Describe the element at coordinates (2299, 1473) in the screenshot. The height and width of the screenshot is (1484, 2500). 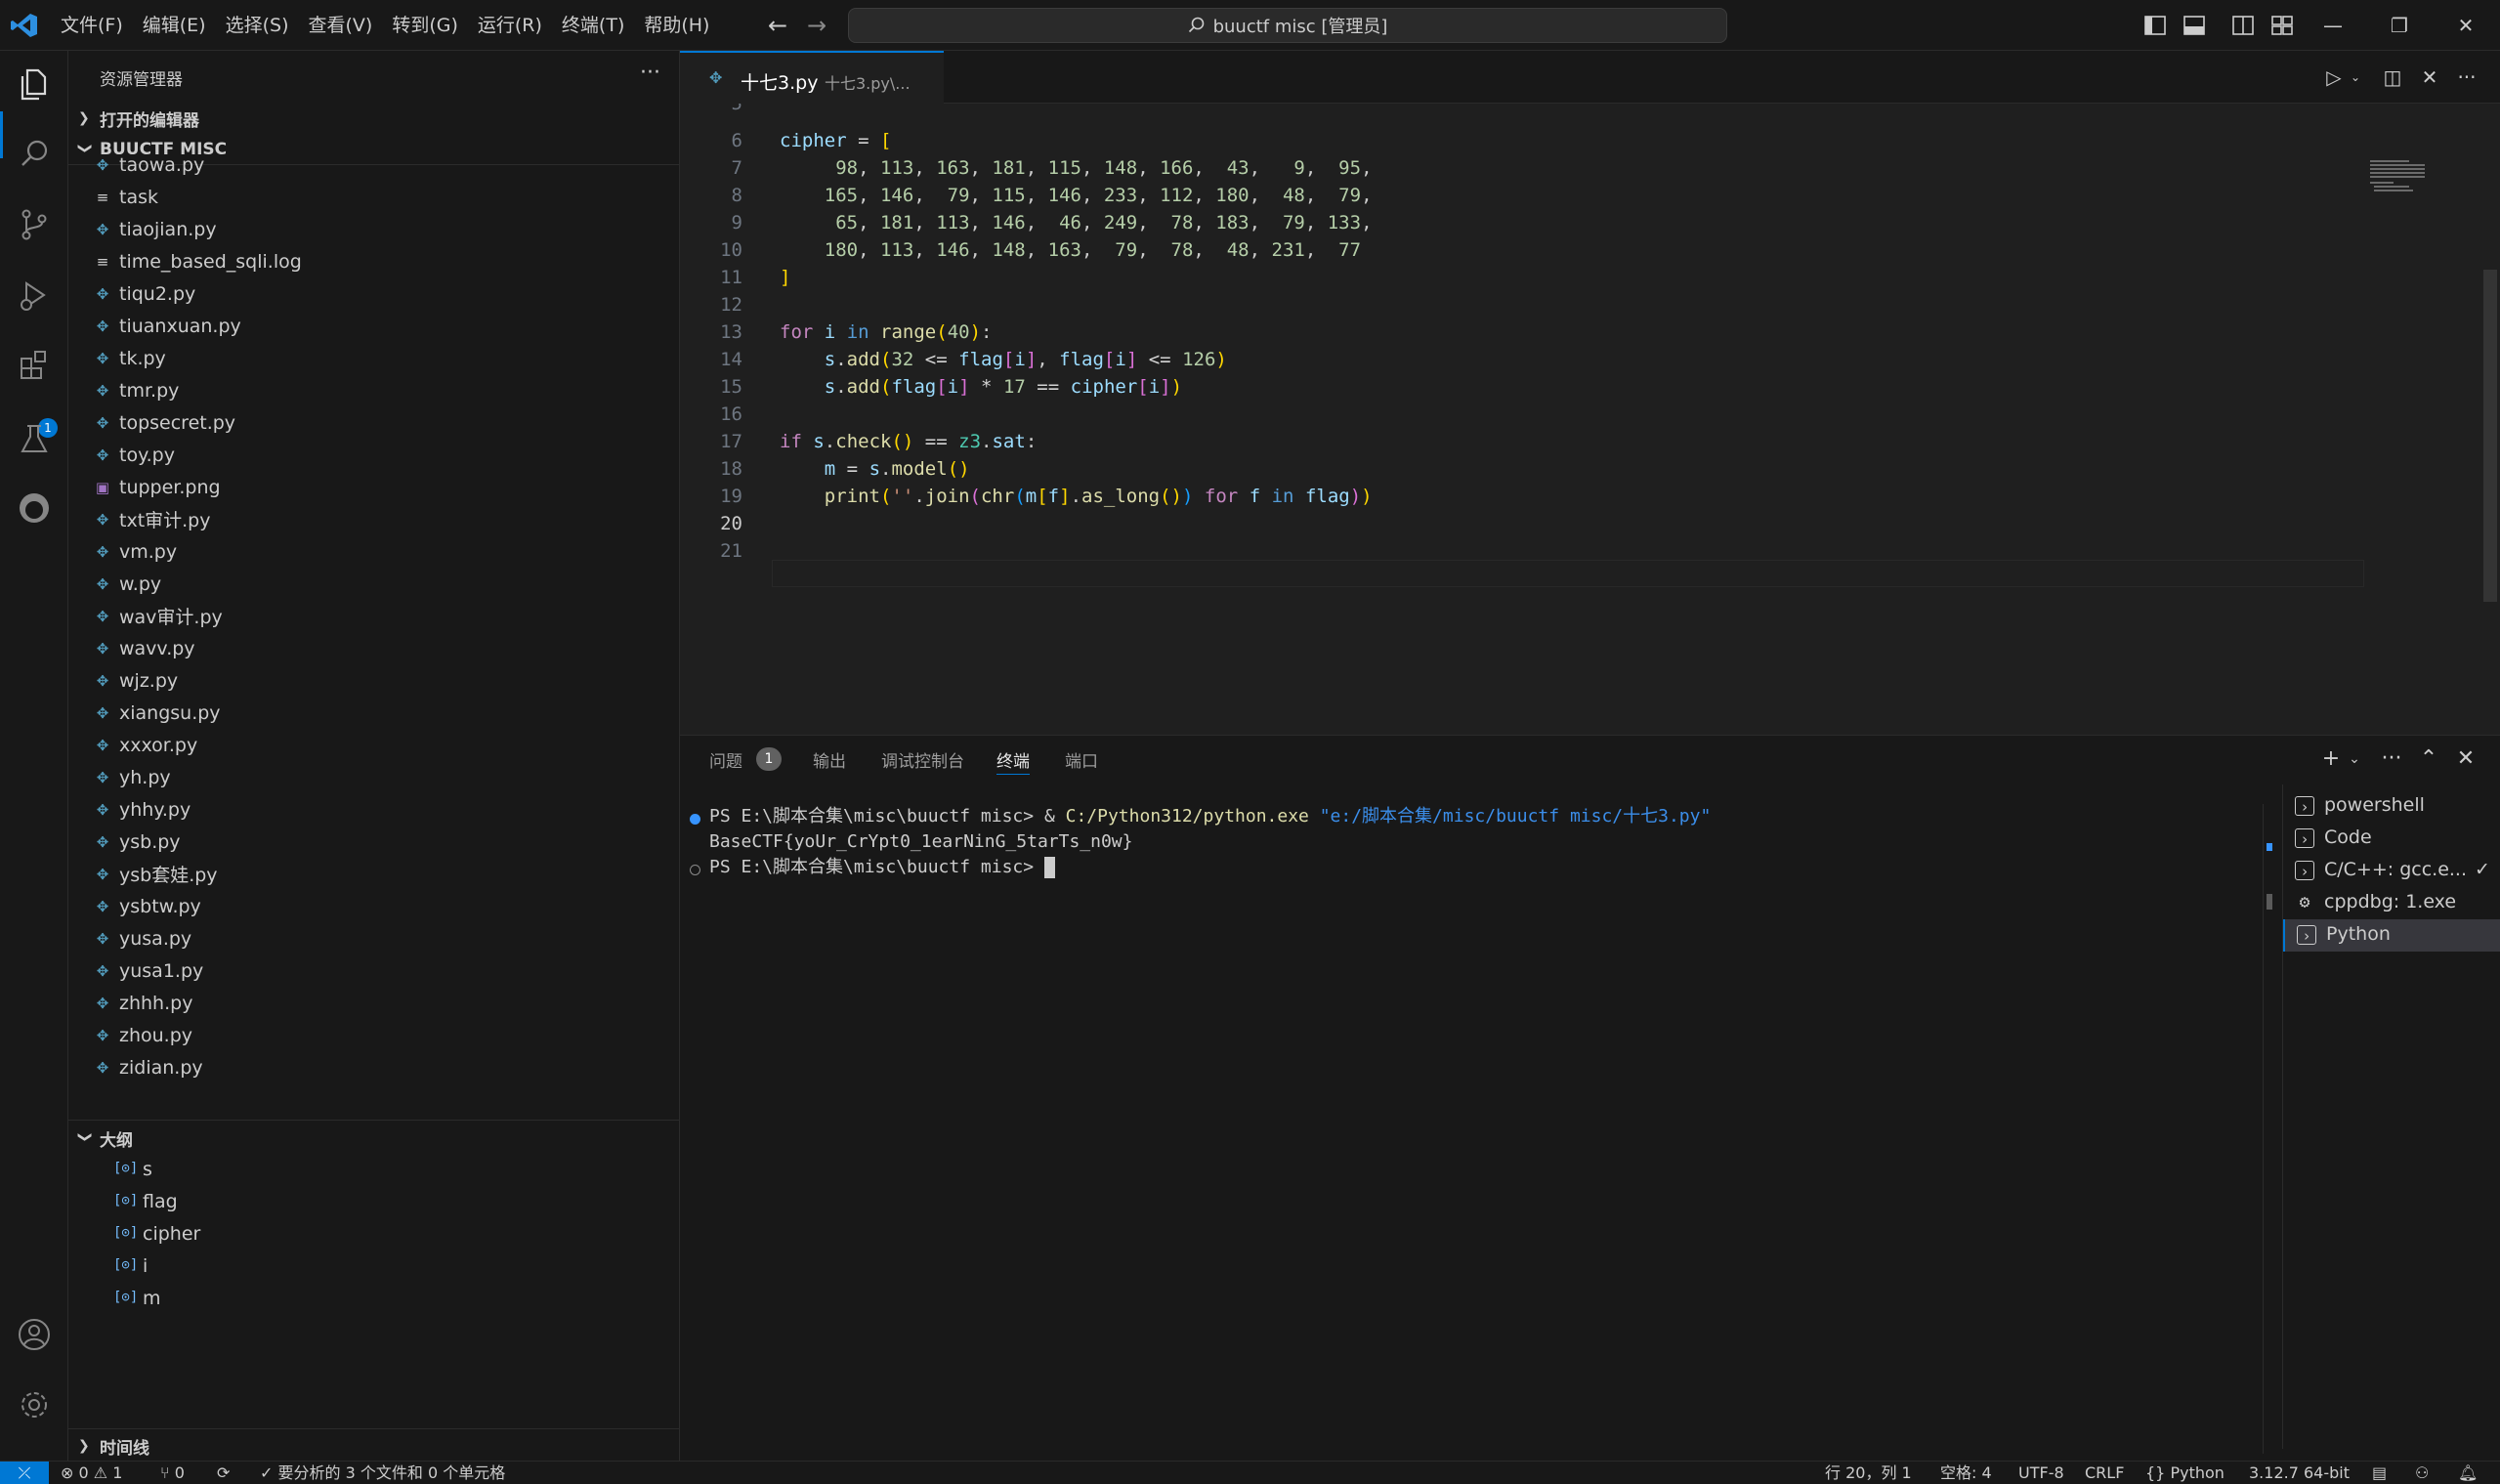
I see `python-interpreter: 3.12.7 64-bit` at that location.